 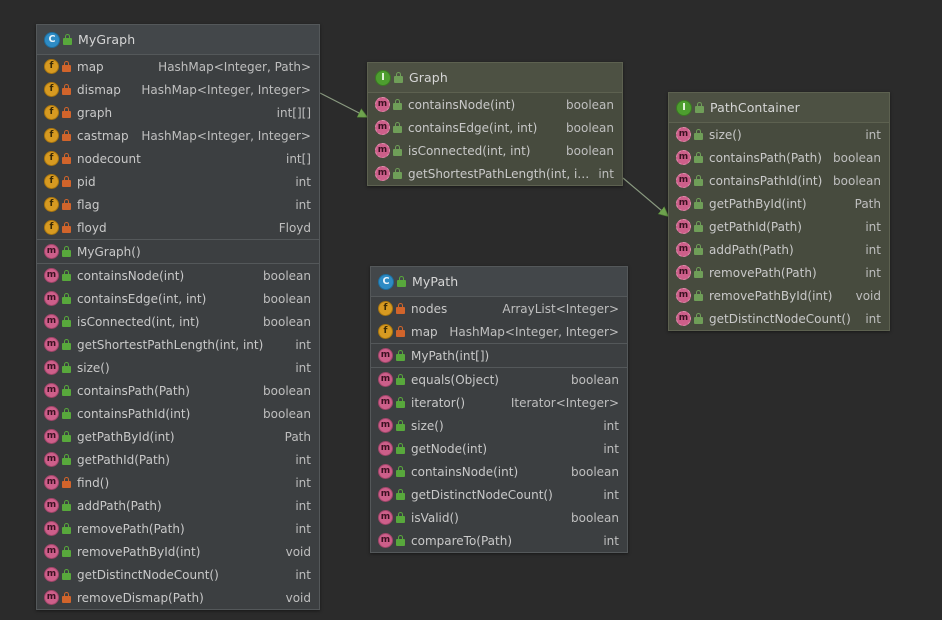 I want to click on method-row: m MyPath(int[]), so click(x=499, y=355).